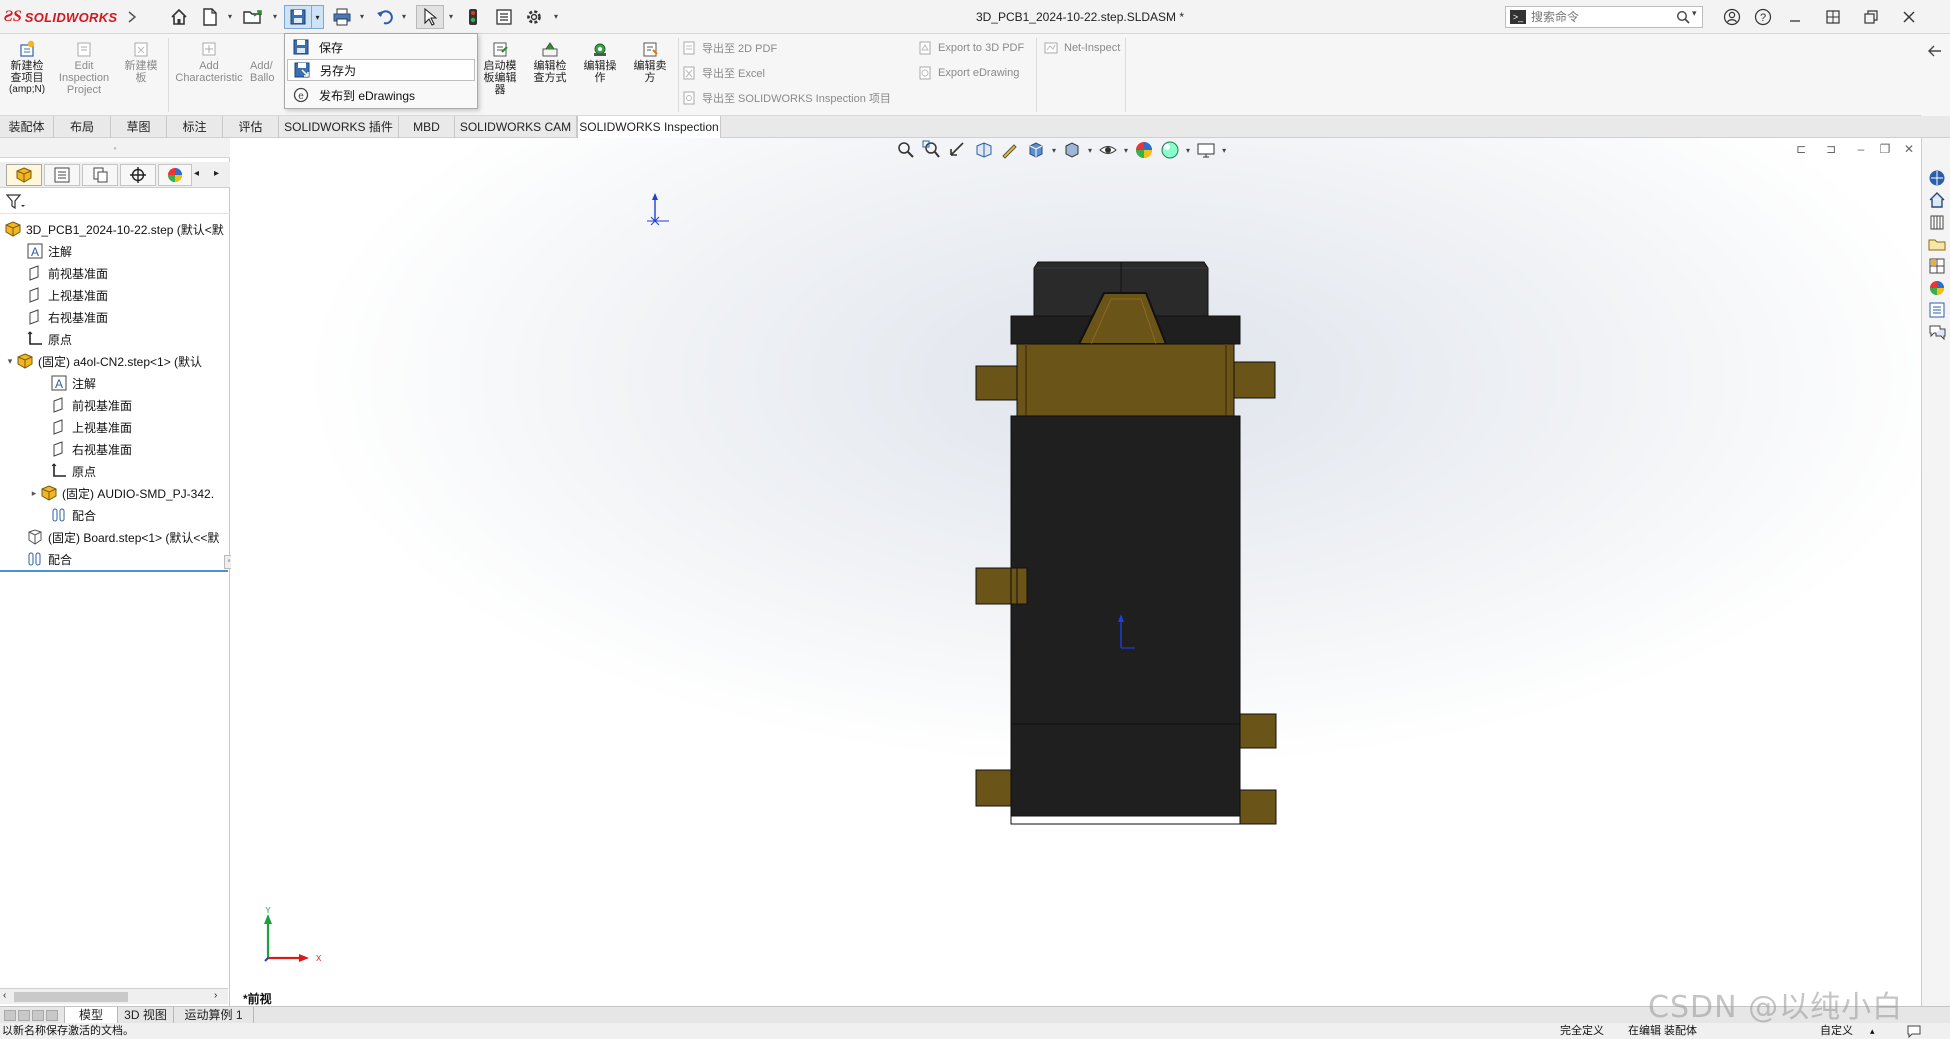 Image resolution: width=1950 pixels, height=1039 pixels. What do you see at coordinates (1871, 17) in the screenshot?
I see `restore-window-icon` at bounding box center [1871, 17].